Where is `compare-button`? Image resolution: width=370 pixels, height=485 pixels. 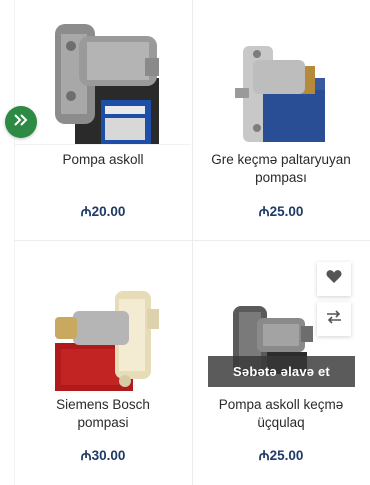
compare-button is located at coordinates (334, 319).